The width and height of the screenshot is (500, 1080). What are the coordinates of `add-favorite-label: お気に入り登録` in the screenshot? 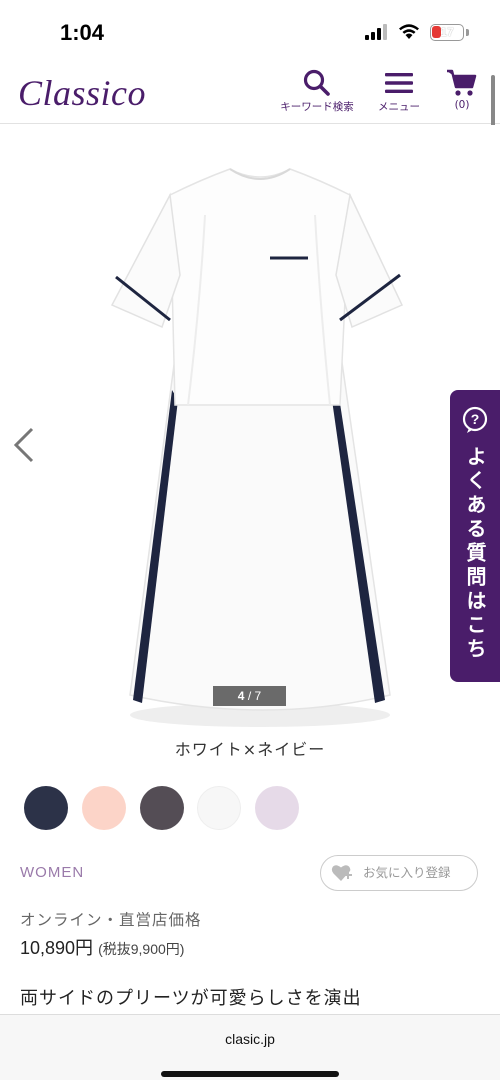 It's located at (407, 872).